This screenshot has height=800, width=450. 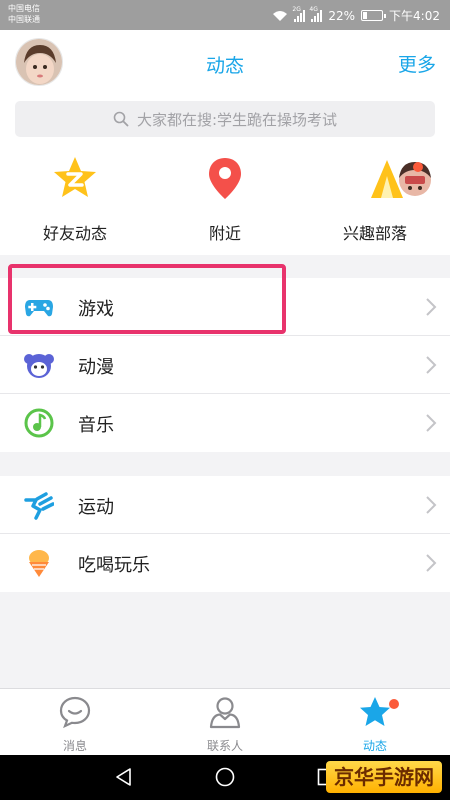 I want to click on interest-tribe-button: 兴趣部落, so click(x=375, y=199).